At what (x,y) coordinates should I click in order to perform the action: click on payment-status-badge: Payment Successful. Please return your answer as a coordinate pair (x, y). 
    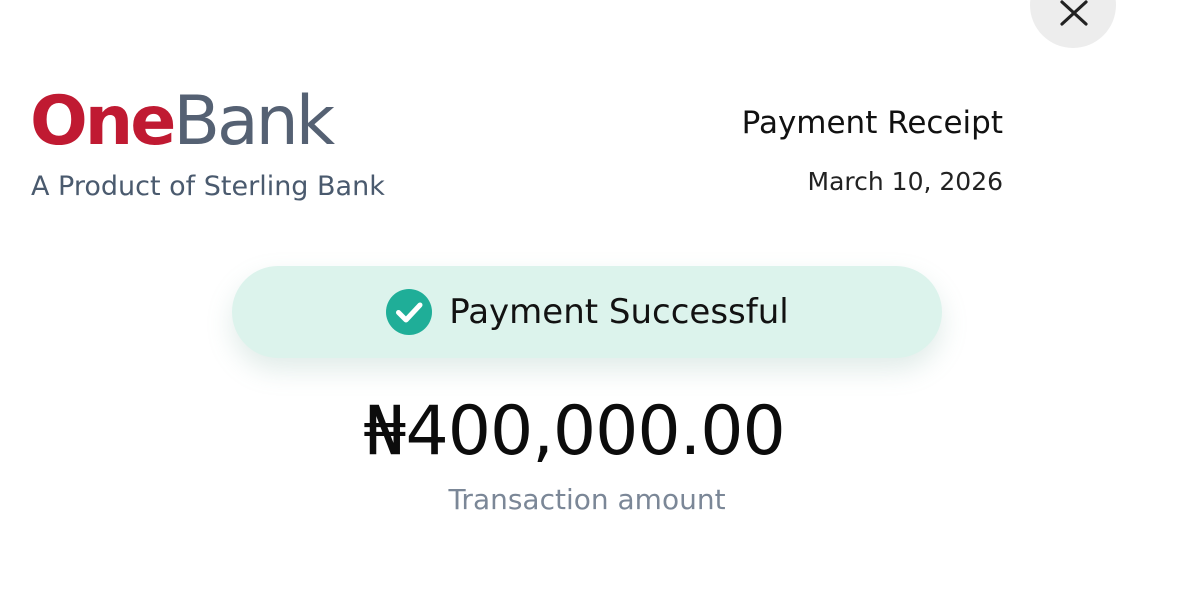
    Looking at the image, I should click on (587, 312).